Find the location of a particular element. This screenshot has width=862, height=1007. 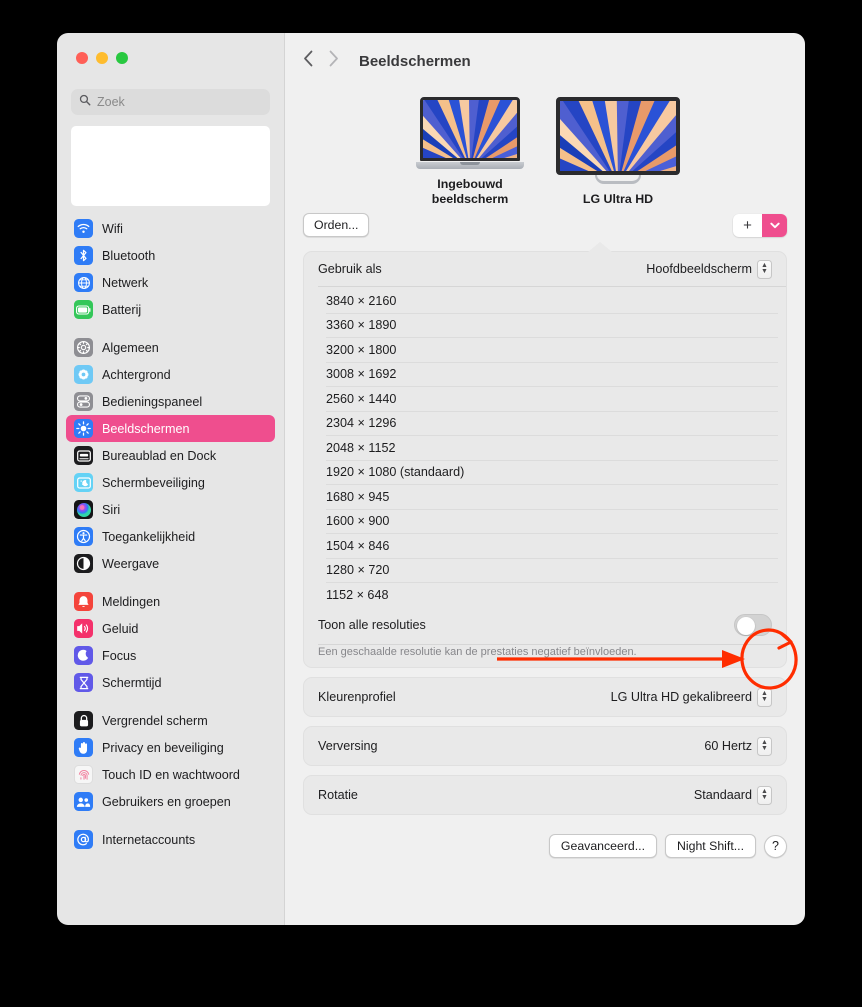

sidebar-item-label: Focus is located at coordinates (119, 655).